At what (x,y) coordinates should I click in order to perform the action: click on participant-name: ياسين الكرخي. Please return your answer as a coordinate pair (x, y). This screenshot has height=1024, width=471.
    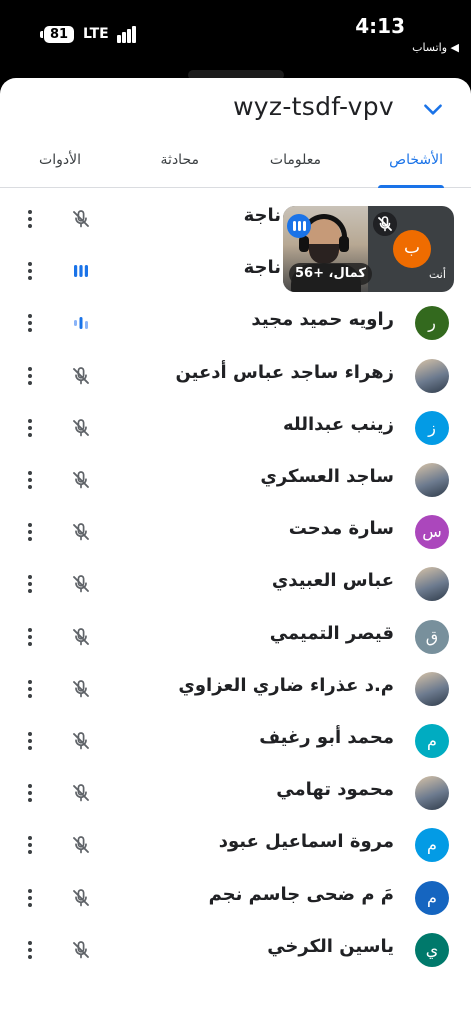
    Looking at the image, I should click on (330, 946).